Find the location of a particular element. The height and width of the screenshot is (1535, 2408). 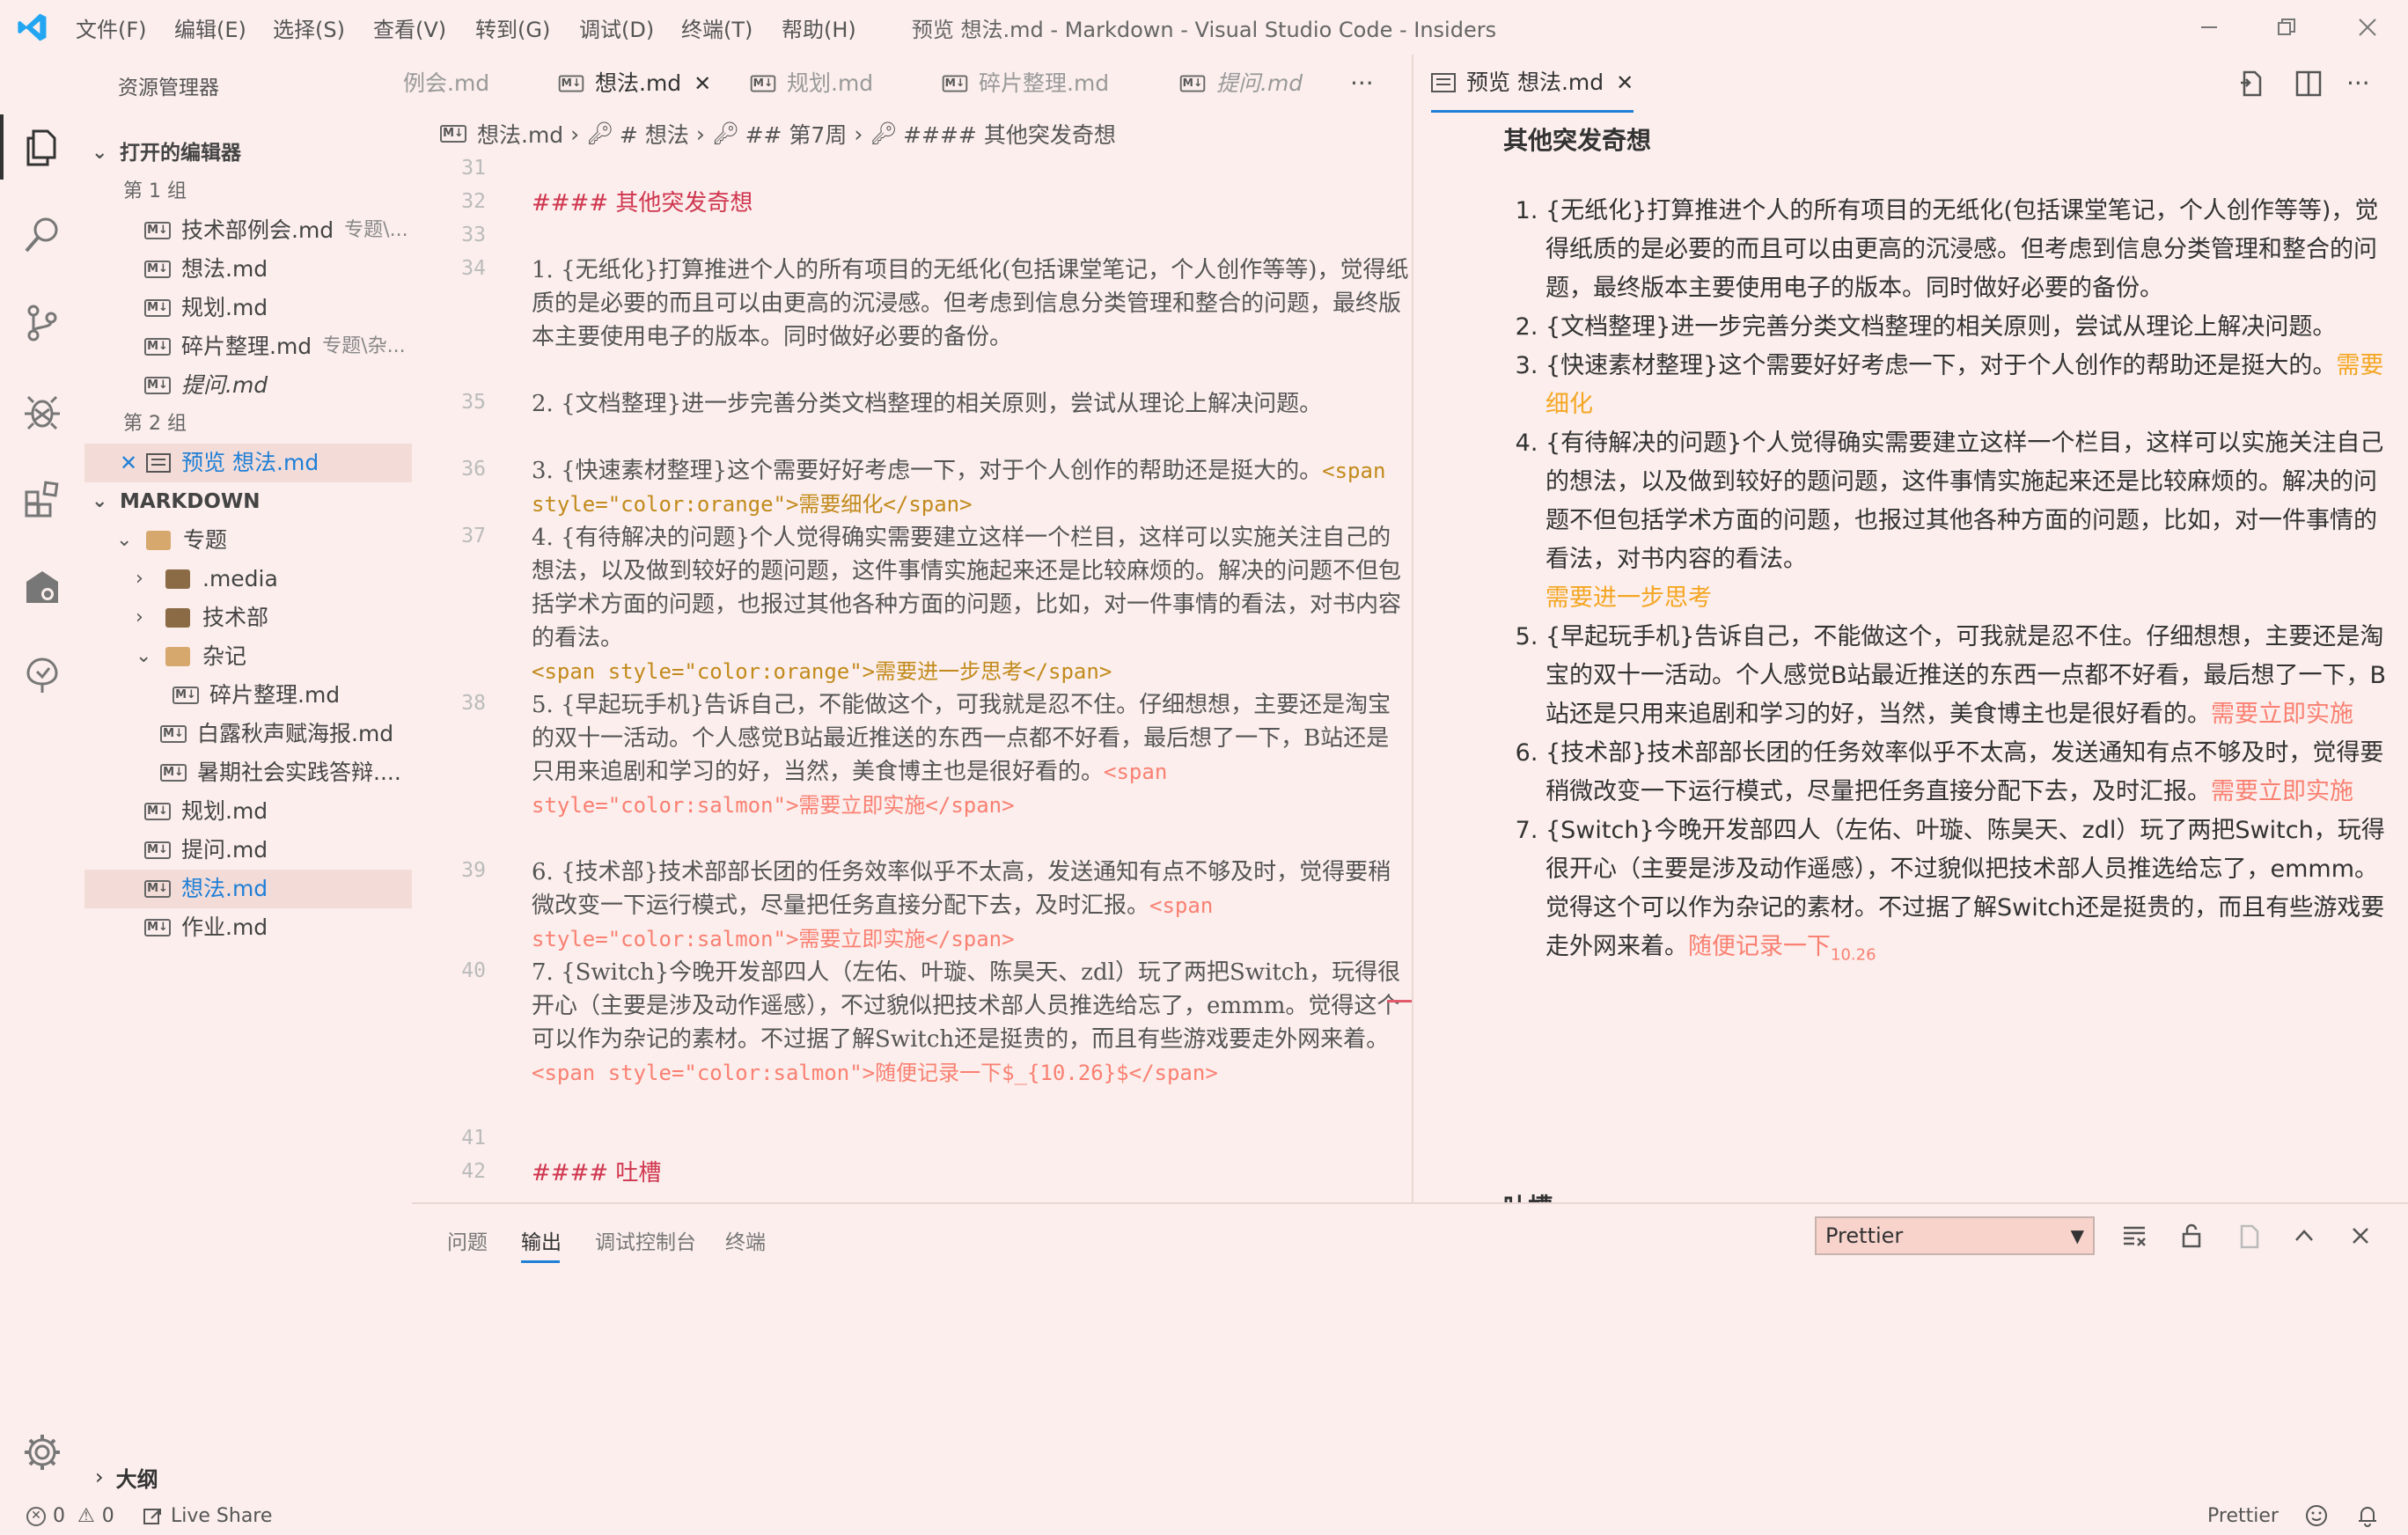

open-editor-item: M↓ 提问.md is located at coordinates (278, 385).